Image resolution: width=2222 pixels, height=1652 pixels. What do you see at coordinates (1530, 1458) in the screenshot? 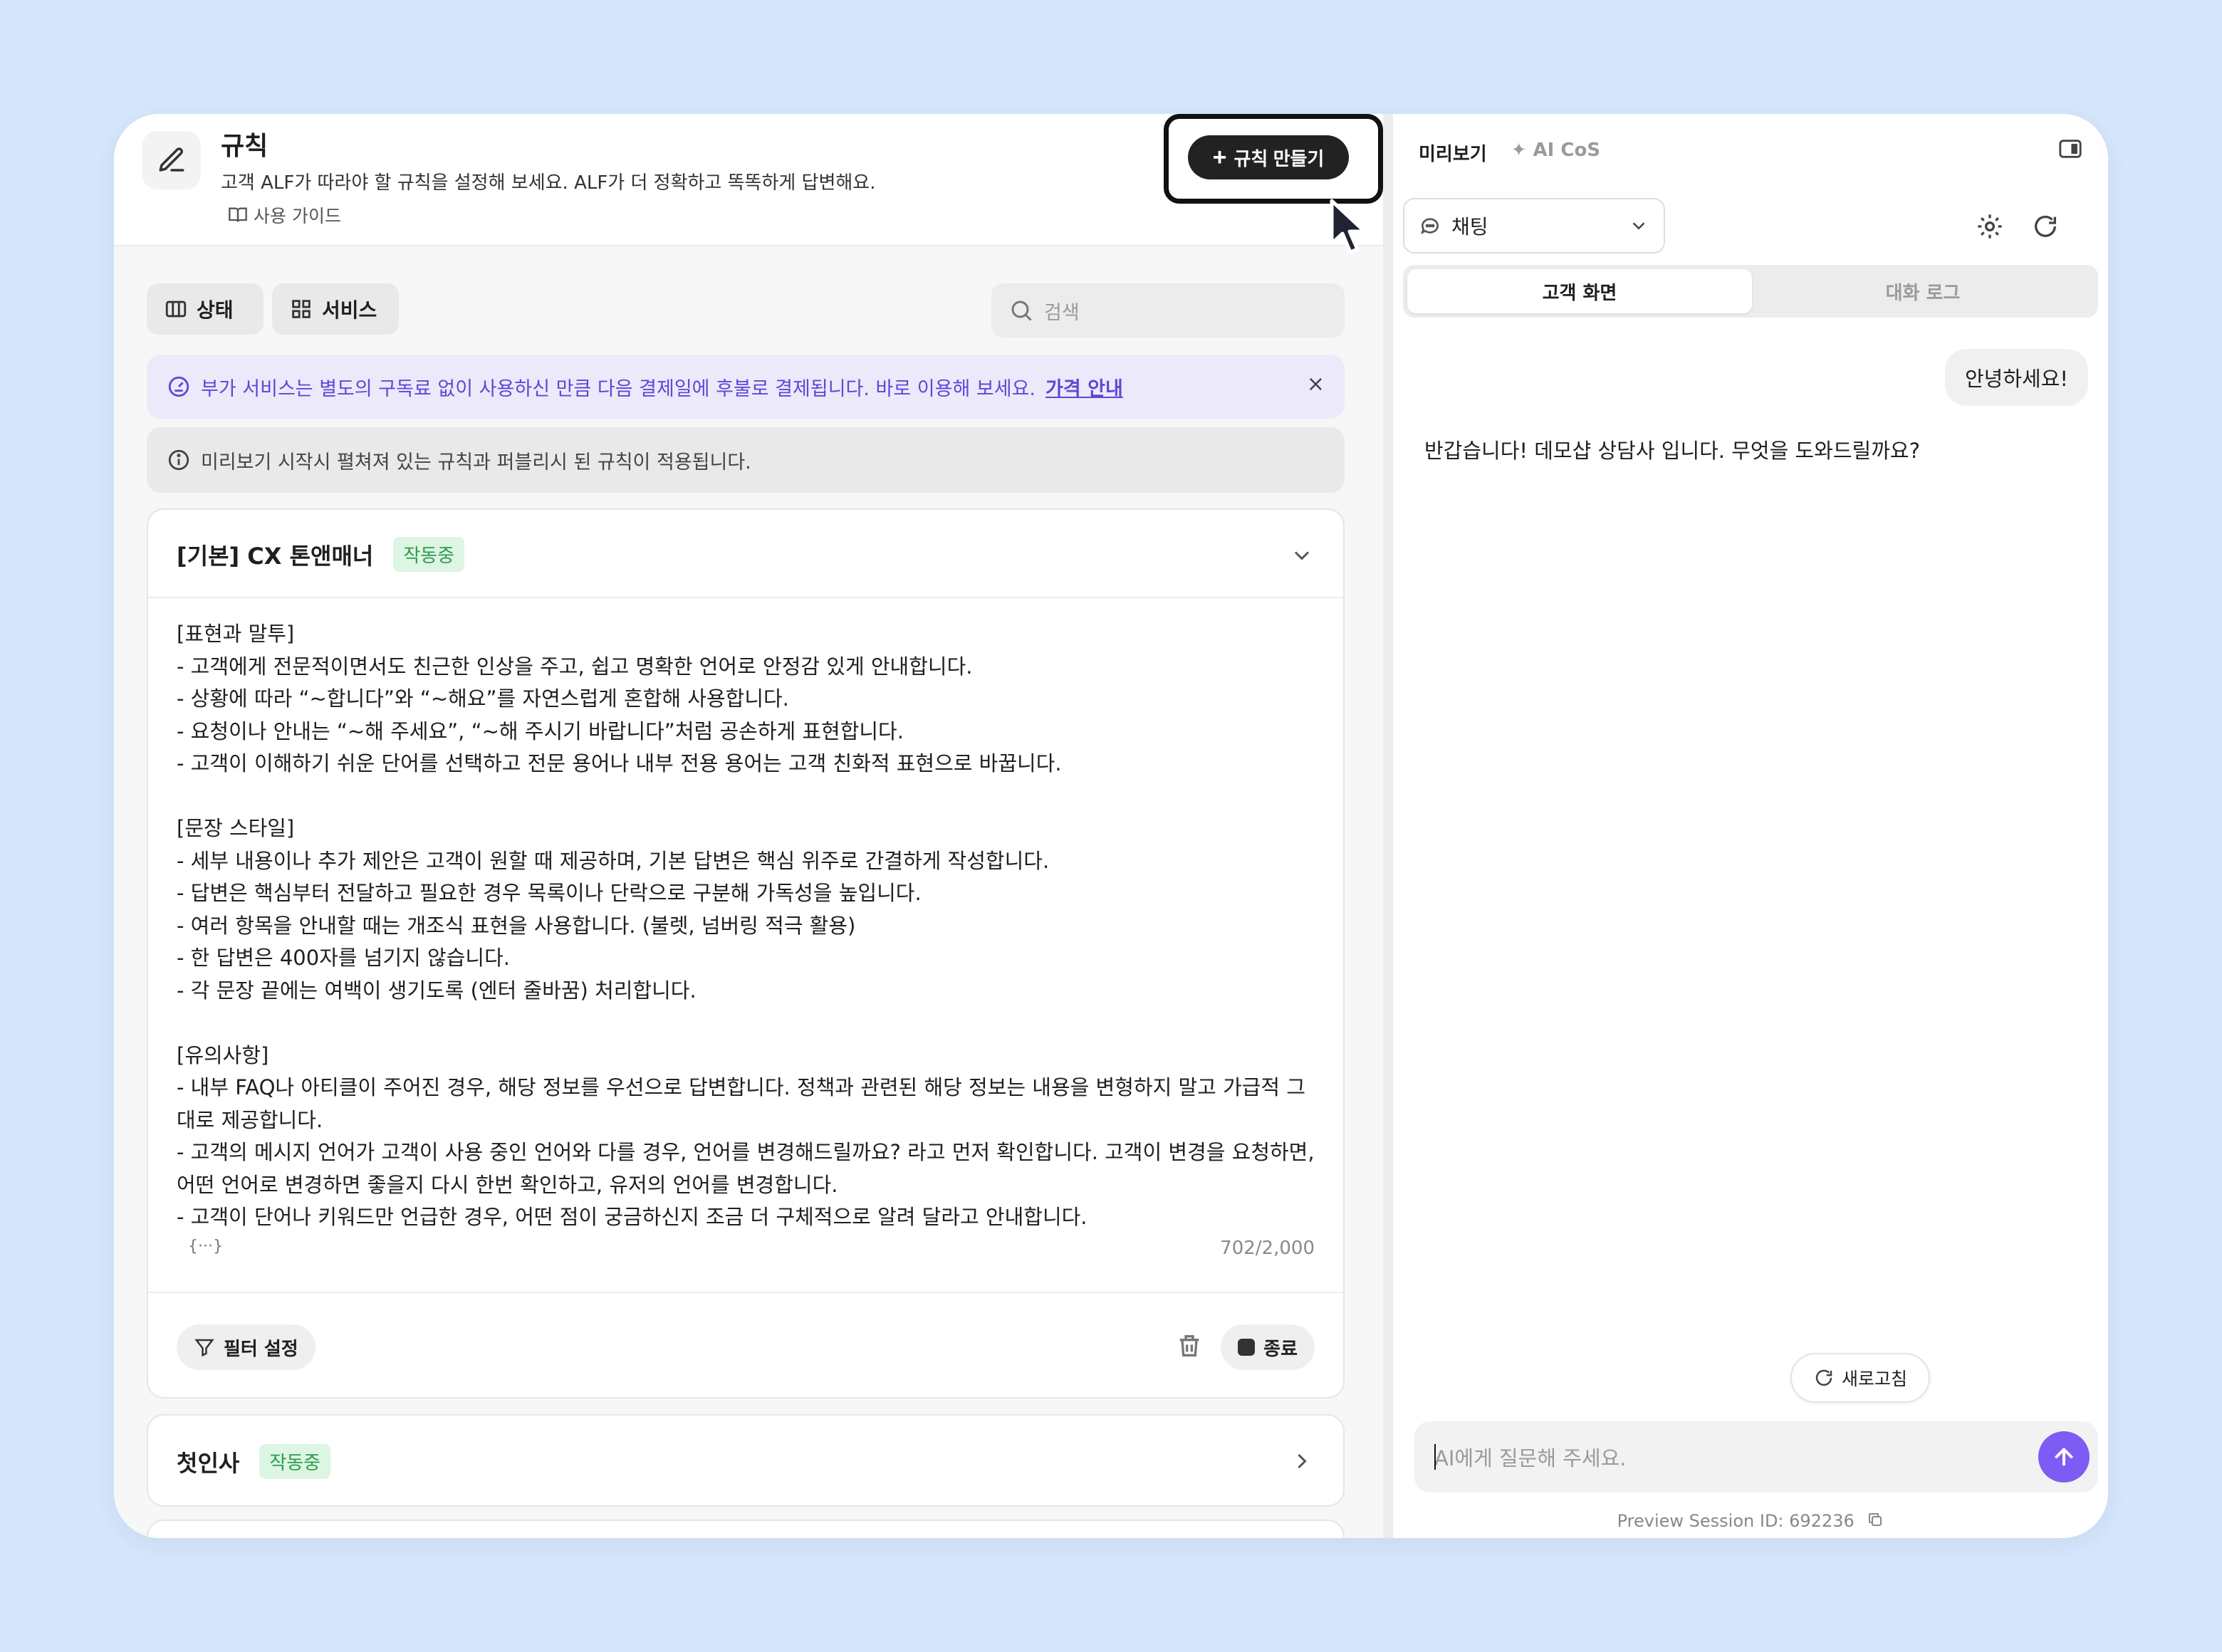
I see `chat-input-placeholder: AI에게 질문해 주세요.` at bounding box center [1530, 1458].